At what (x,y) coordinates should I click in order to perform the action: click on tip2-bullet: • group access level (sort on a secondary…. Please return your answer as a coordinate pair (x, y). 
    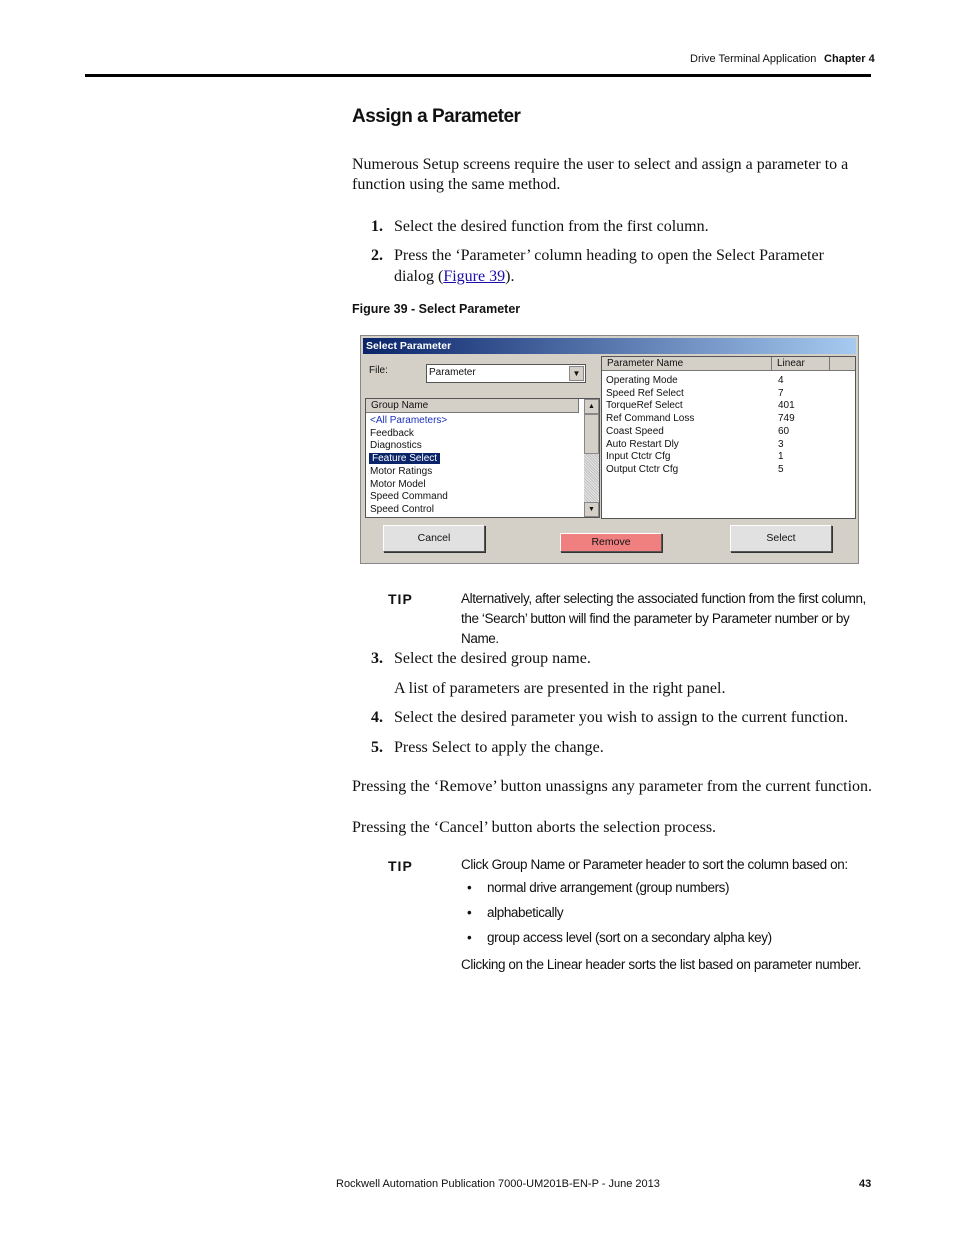
    Looking at the image, I should click on (619, 937).